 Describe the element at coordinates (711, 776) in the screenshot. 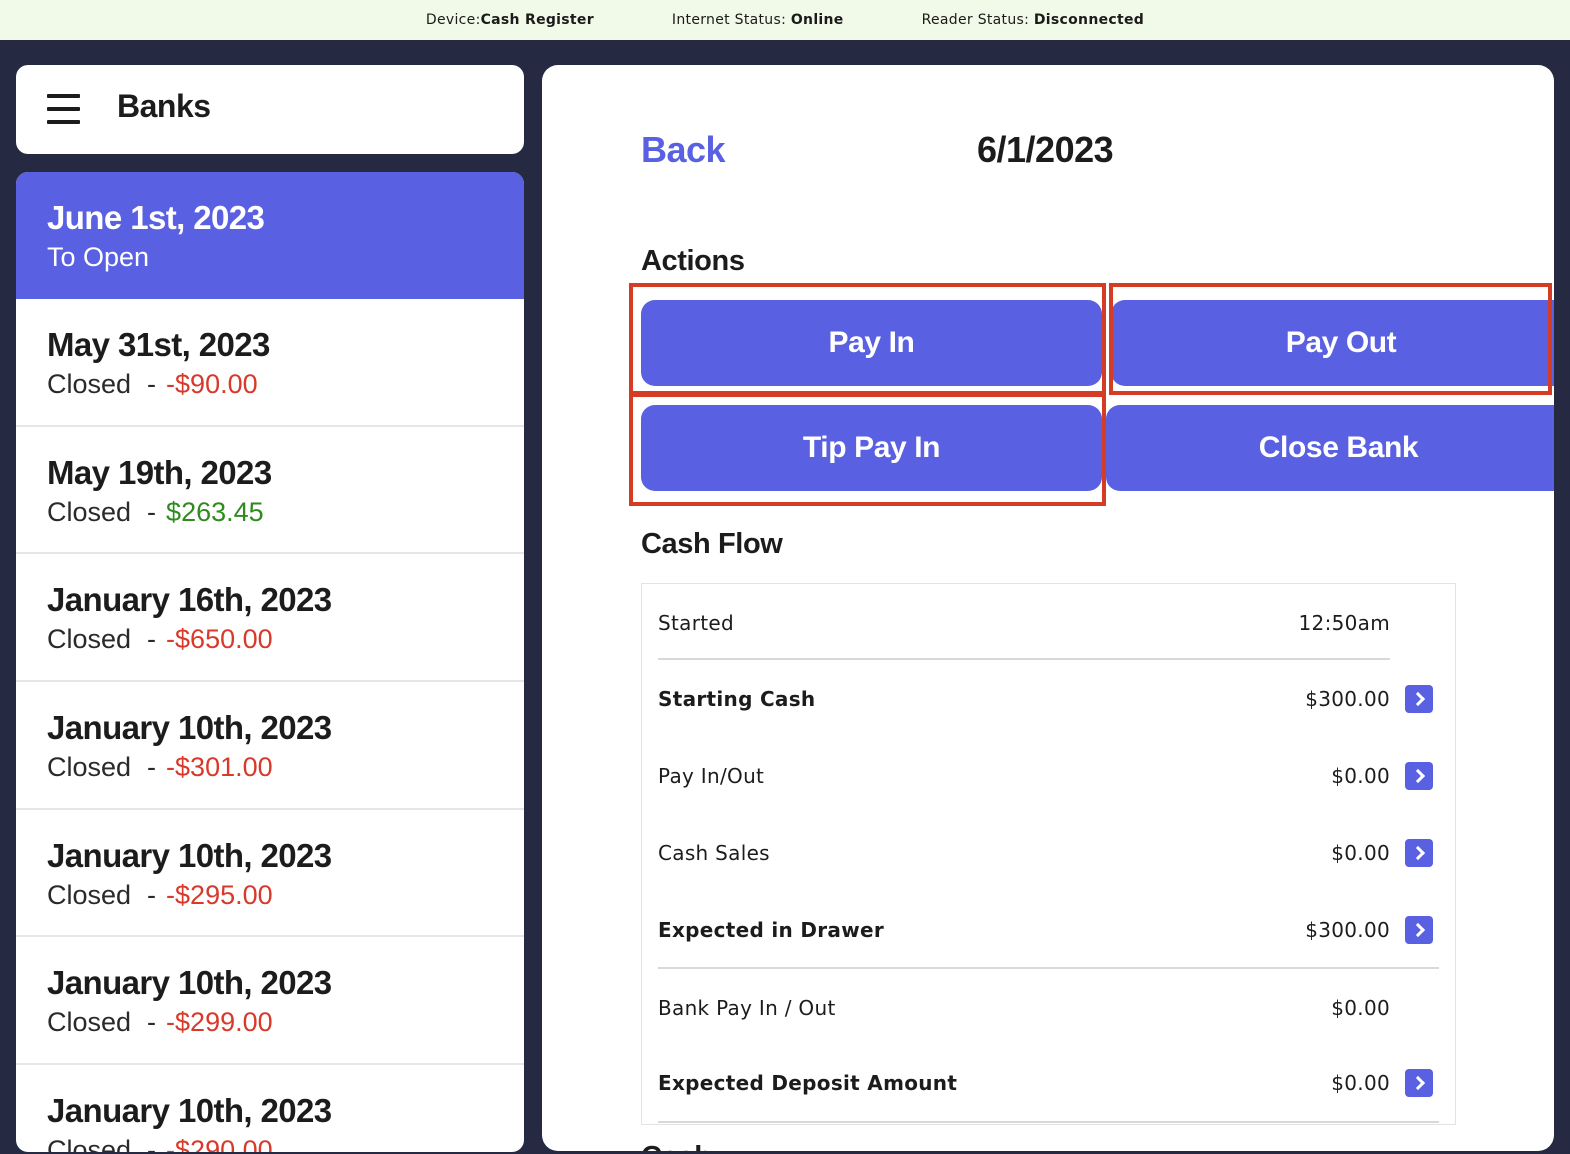

I see `pay-inout-label: Pay In/Out` at that location.